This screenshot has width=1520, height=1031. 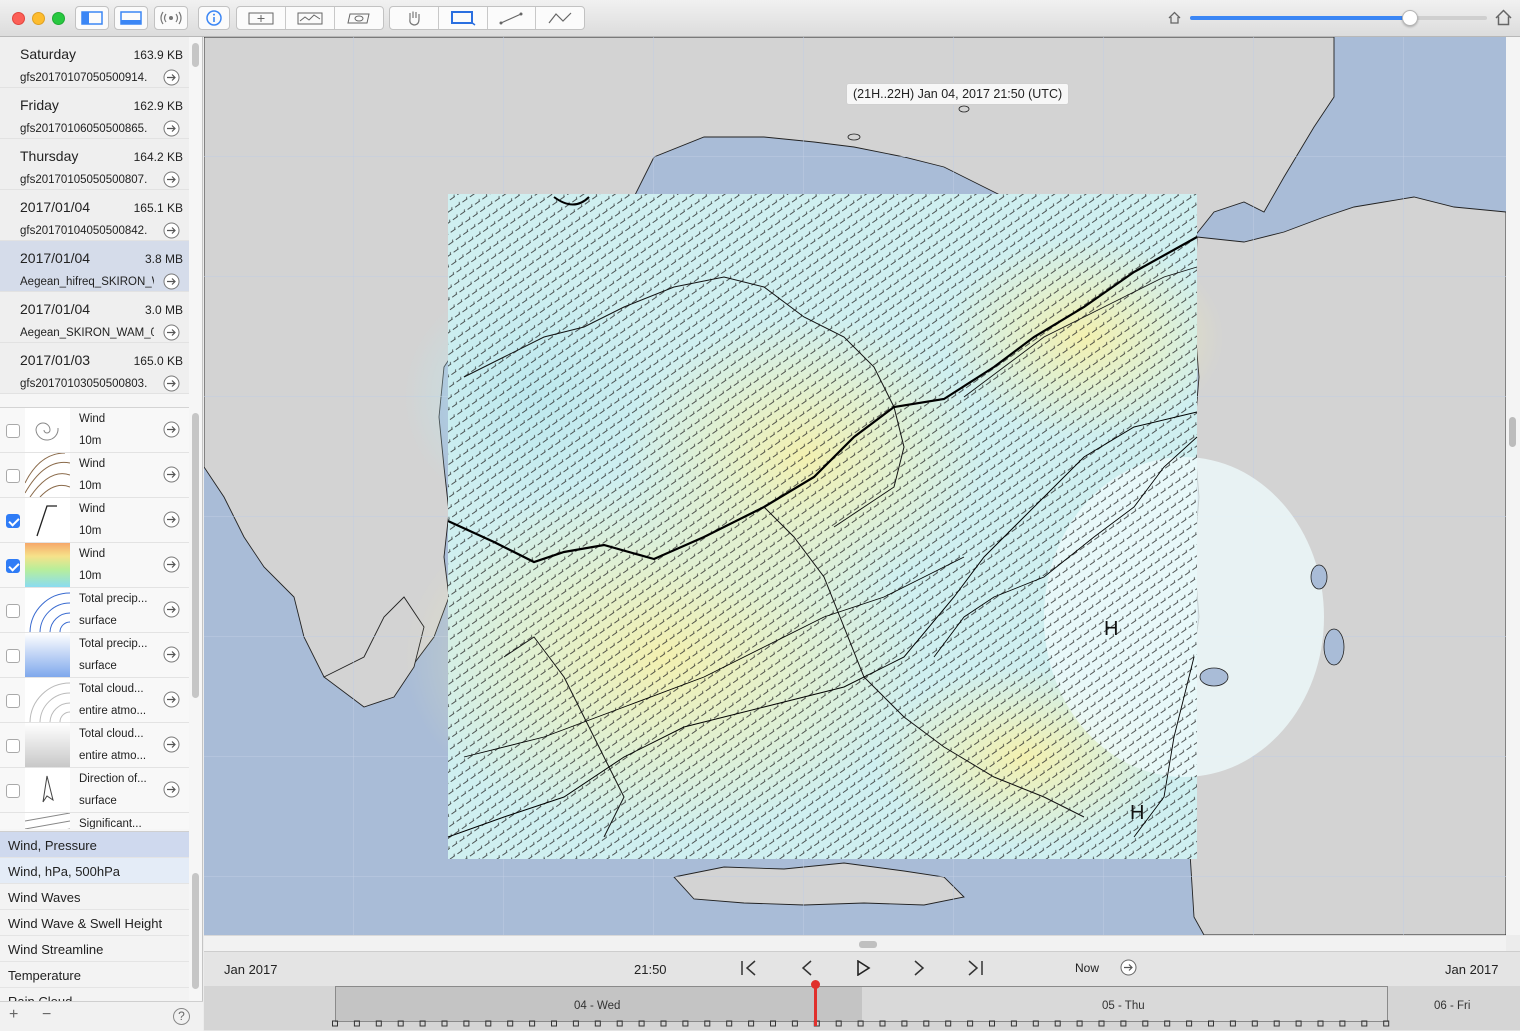 I want to click on play-icon, so click(x=863, y=968).